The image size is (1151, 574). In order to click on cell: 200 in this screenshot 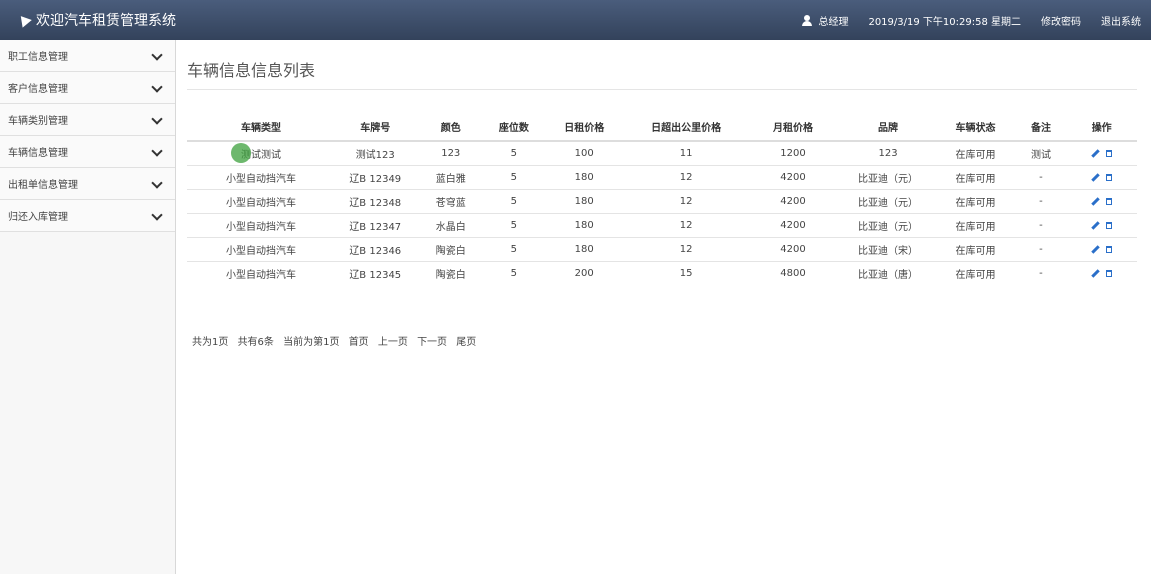, I will do `click(584, 273)`.